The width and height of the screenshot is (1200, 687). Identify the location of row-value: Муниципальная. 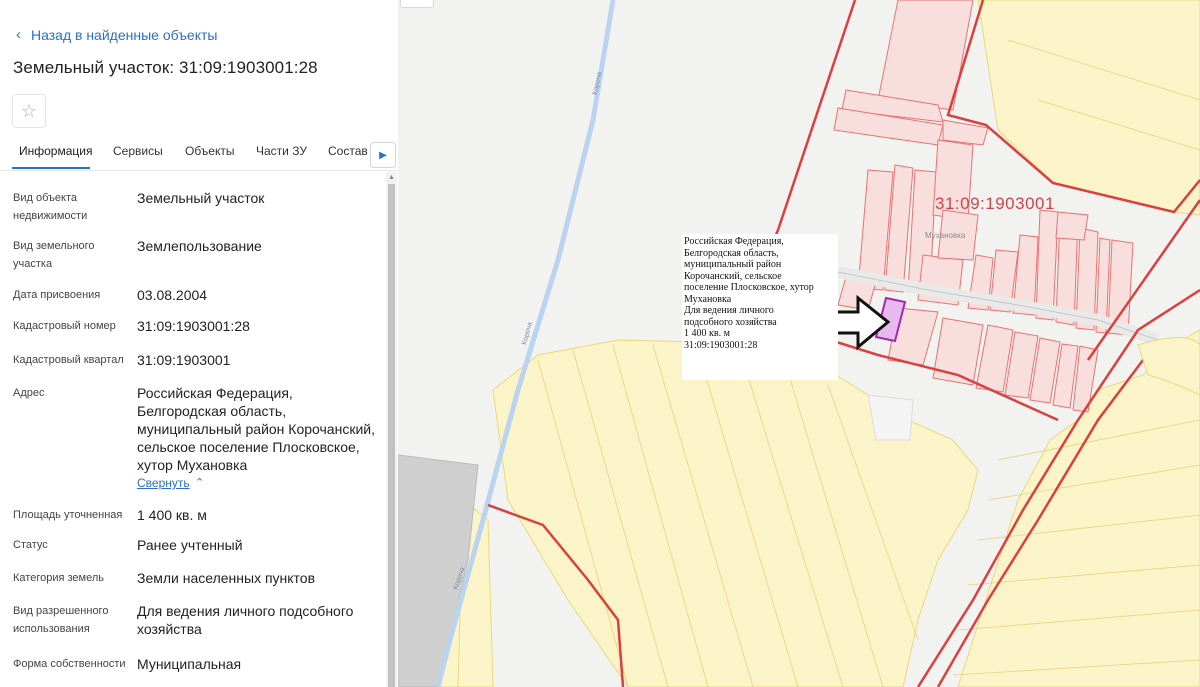
(189, 664).